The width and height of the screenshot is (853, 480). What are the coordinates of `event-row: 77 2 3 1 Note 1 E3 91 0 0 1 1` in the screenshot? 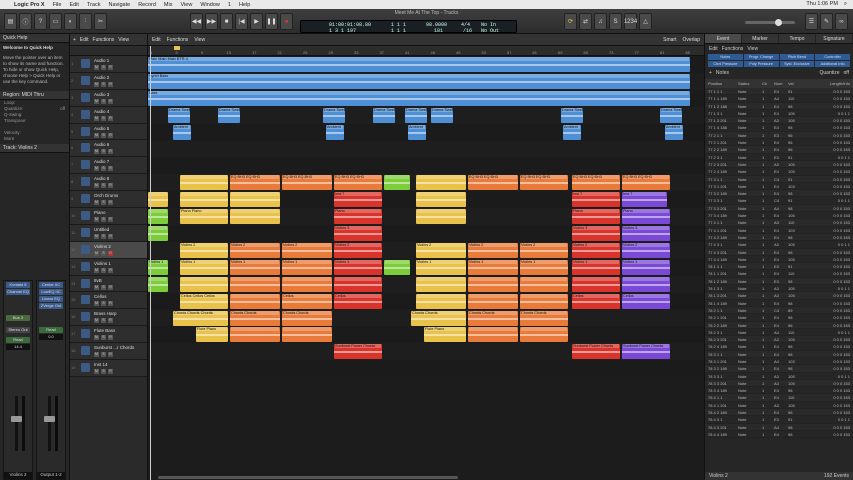 It's located at (779, 157).